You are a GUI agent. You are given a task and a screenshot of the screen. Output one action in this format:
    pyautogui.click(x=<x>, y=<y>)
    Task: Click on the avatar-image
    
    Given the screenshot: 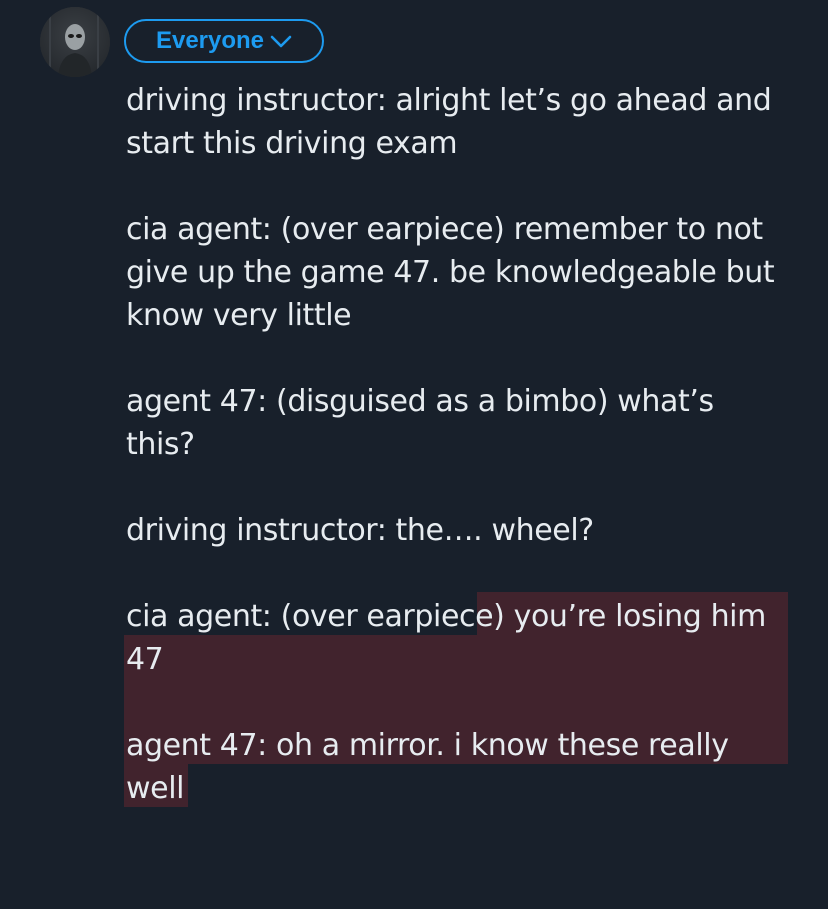 What is the action you would take?
    pyautogui.click(x=75, y=42)
    